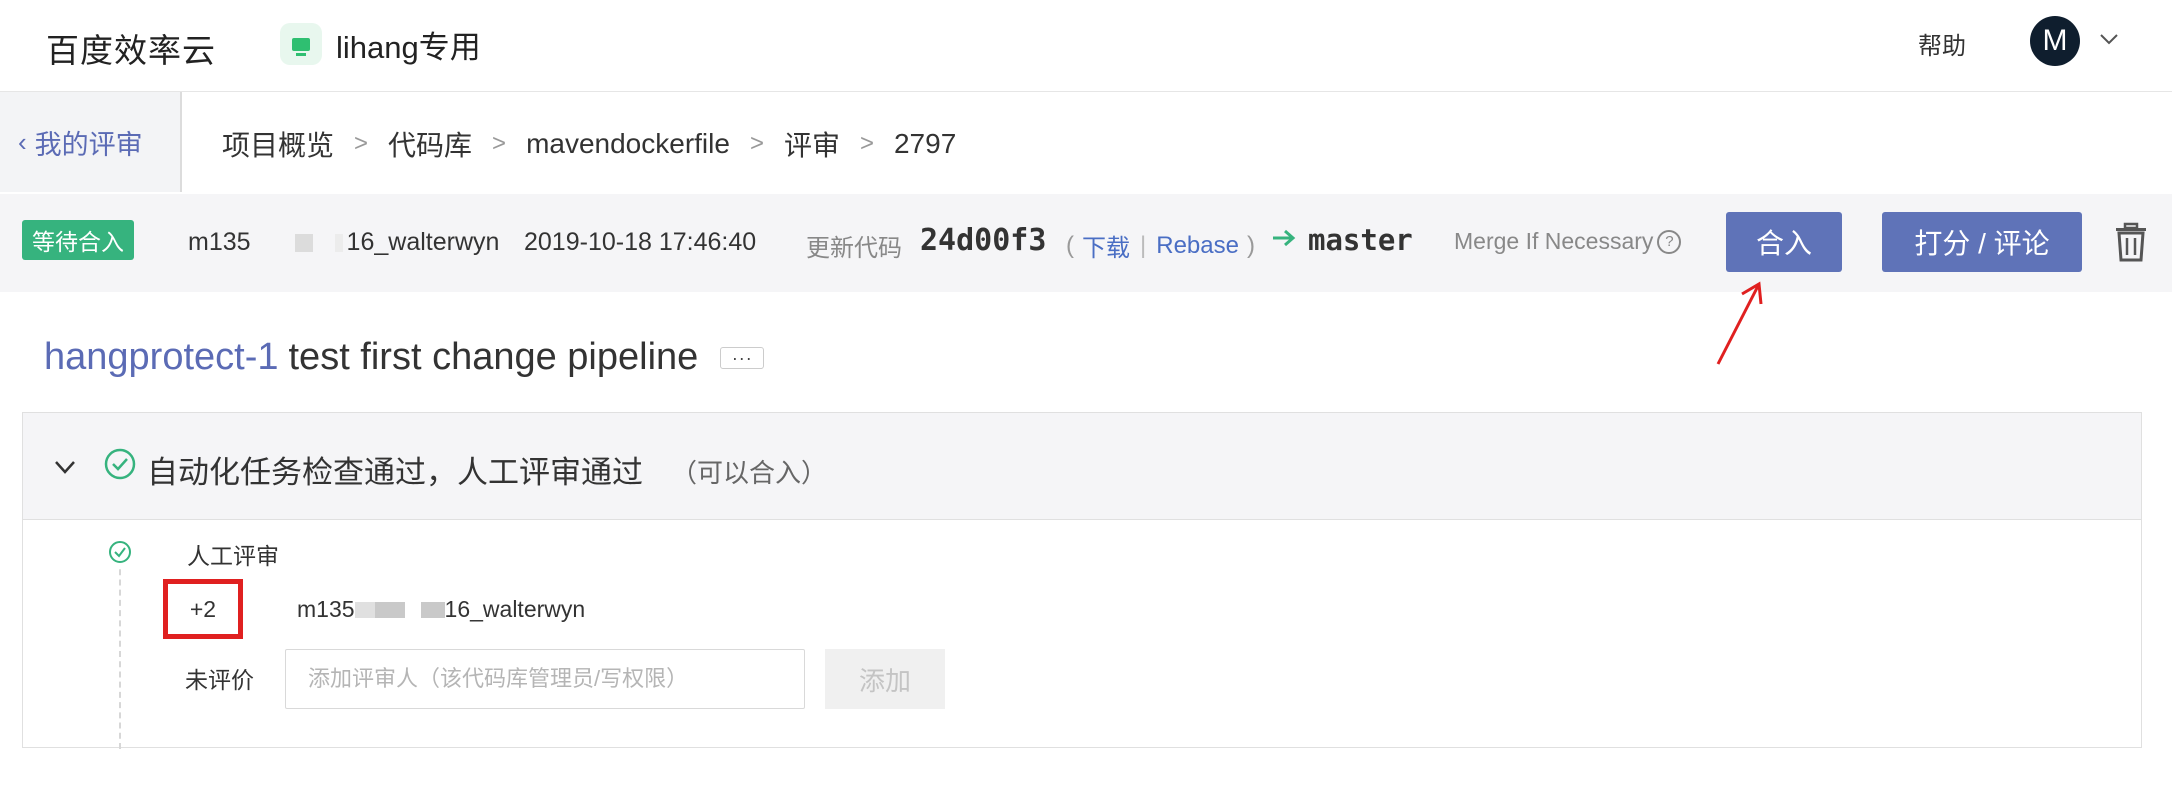 The image size is (2172, 788). What do you see at coordinates (423, 242) in the screenshot?
I see `author-suffix: 16_walterwyn` at bounding box center [423, 242].